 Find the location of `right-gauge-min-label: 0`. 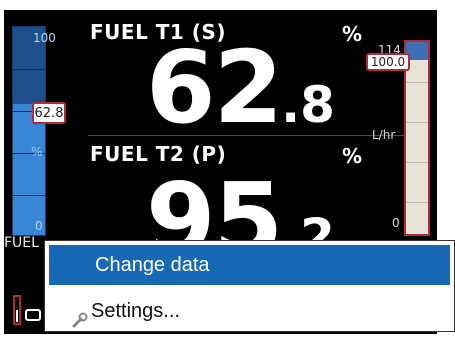

right-gauge-min-label: 0 is located at coordinates (396, 223).